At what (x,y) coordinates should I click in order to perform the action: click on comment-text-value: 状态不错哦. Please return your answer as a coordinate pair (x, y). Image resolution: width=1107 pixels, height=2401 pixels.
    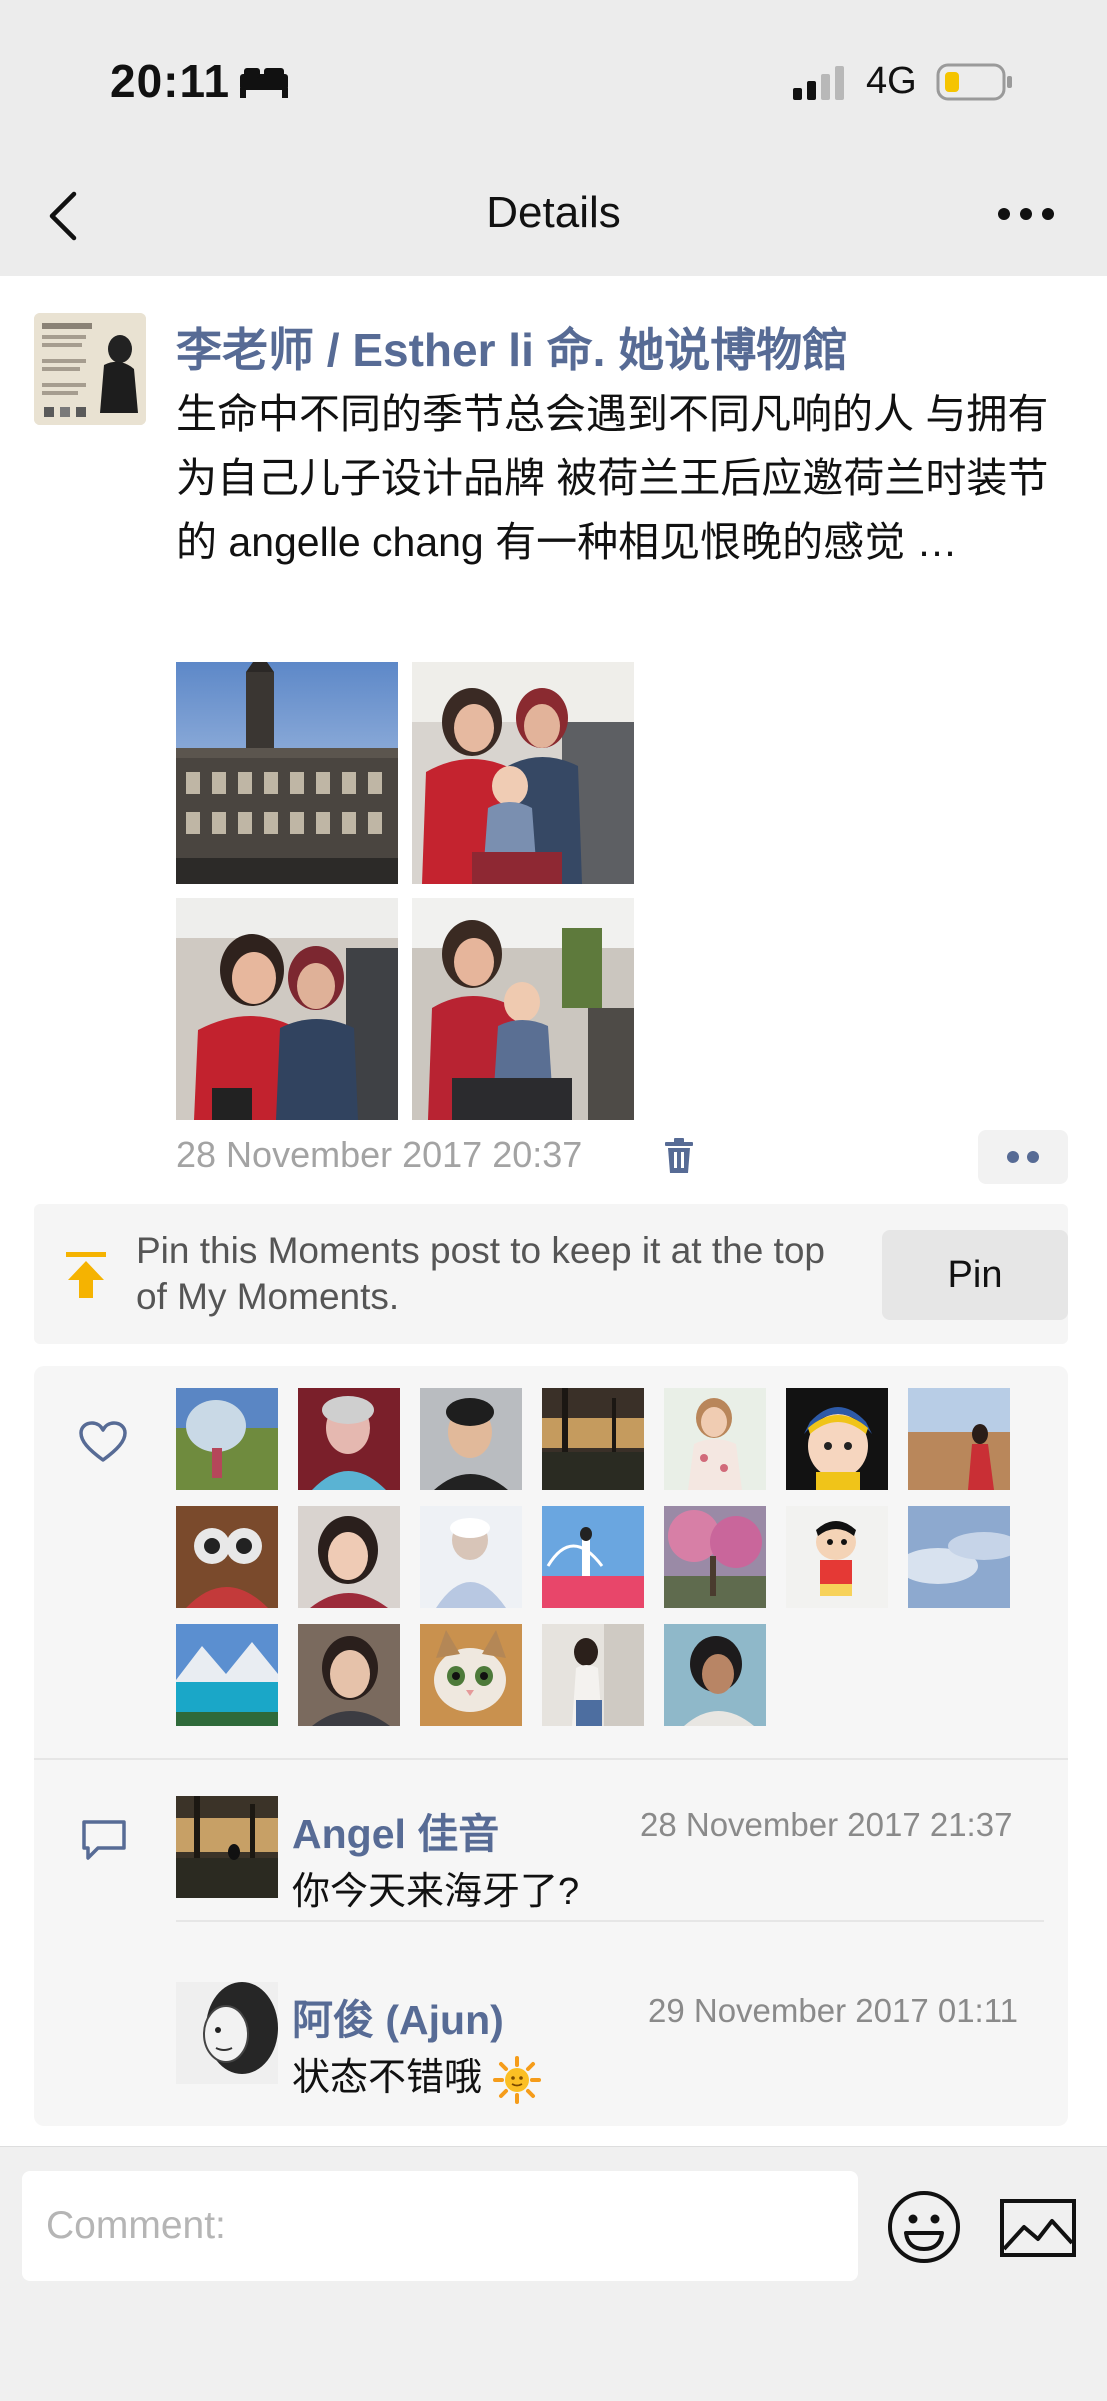
    Looking at the image, I should click on (387, 2078).